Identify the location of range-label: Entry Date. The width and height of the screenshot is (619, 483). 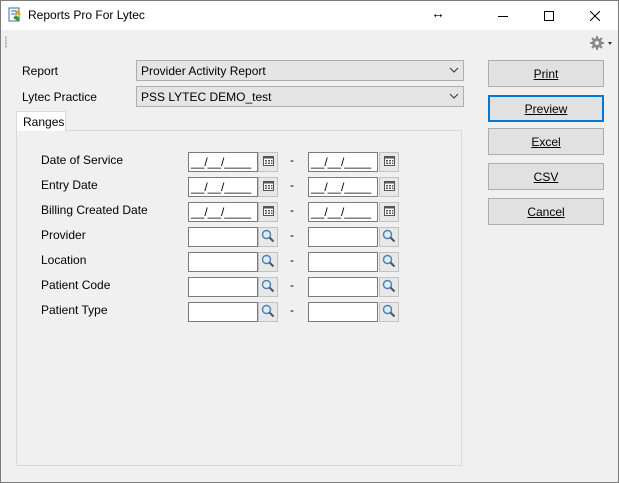
(69, 185).